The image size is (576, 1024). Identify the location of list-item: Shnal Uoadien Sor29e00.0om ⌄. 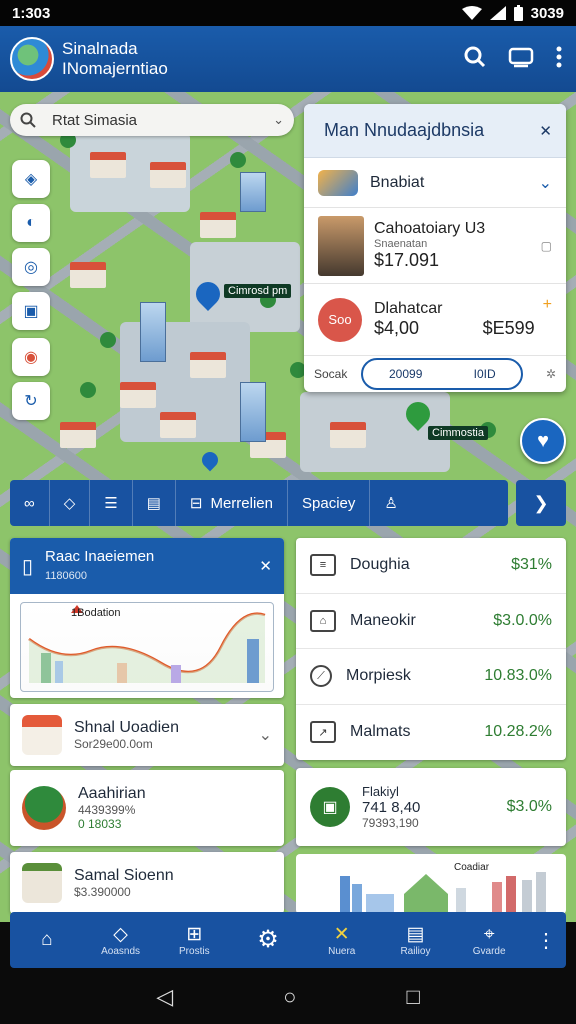
(147, 735).